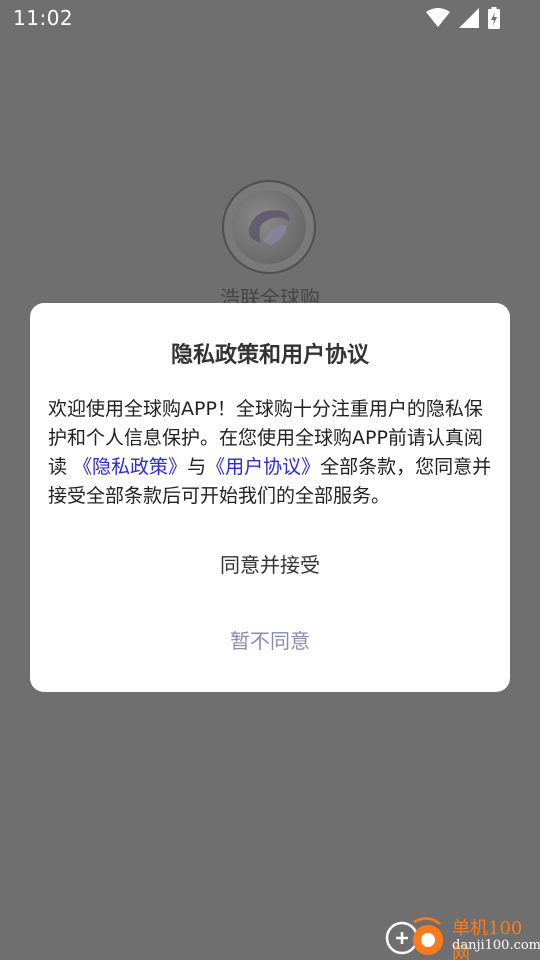 The image size is (540, 960). What do you see at coordinates (263, 467) in the screenshot?
I see `user-agreement-link: 《用户协议》` at bounding box center [263, 467].